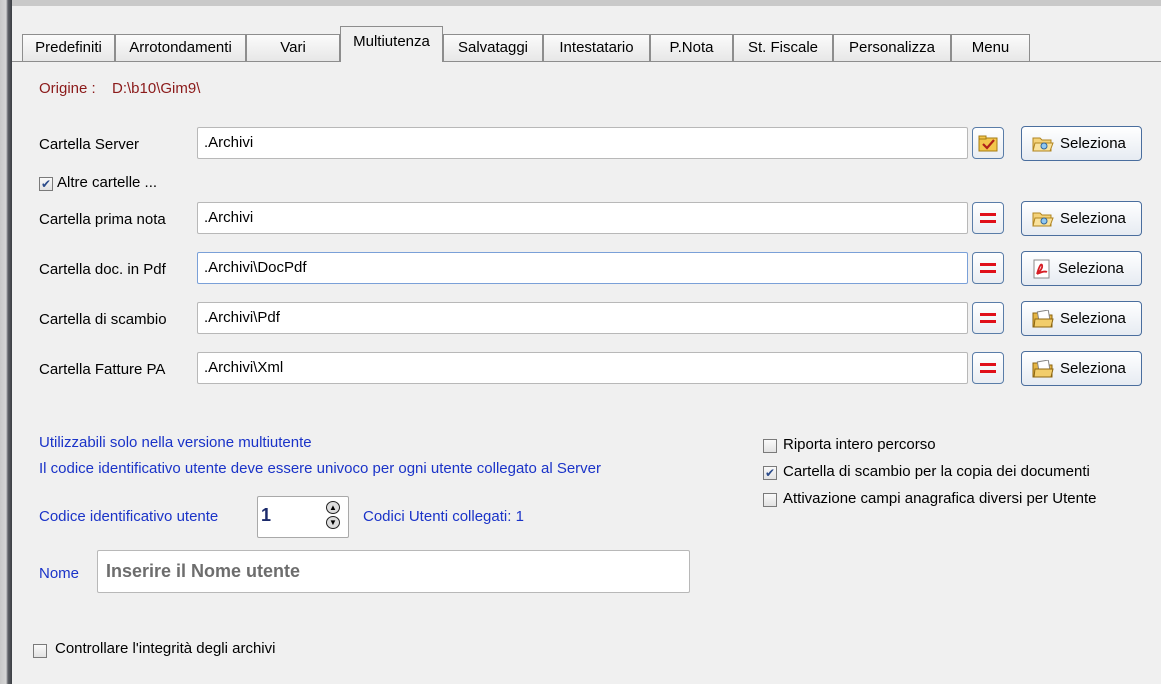  Describe the element at coordinates (691, 47) in the screenshot. I see `tab-pnota: P.Nota` at that location.